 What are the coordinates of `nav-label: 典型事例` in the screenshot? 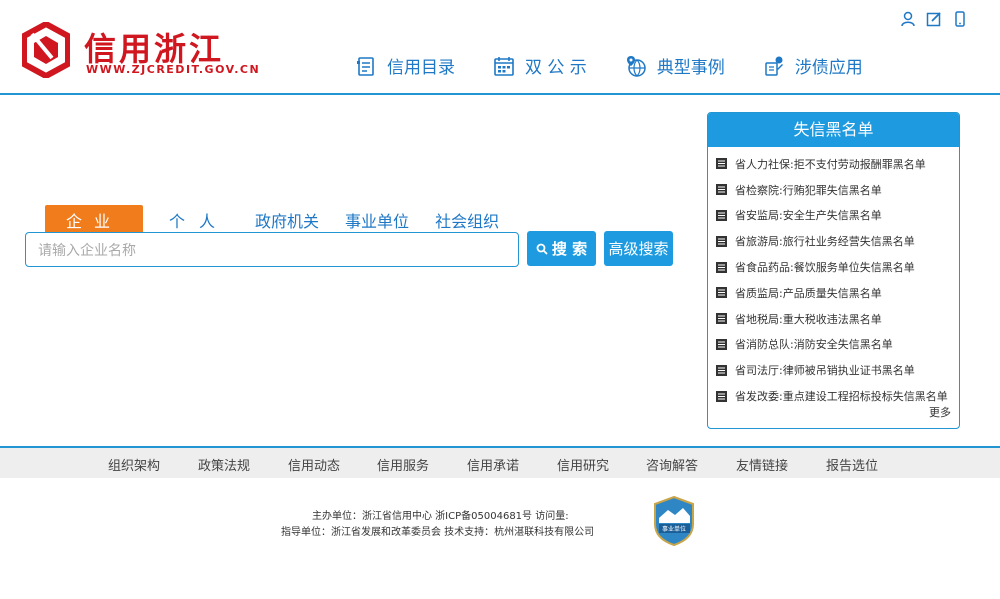 It's located at (690, 68).